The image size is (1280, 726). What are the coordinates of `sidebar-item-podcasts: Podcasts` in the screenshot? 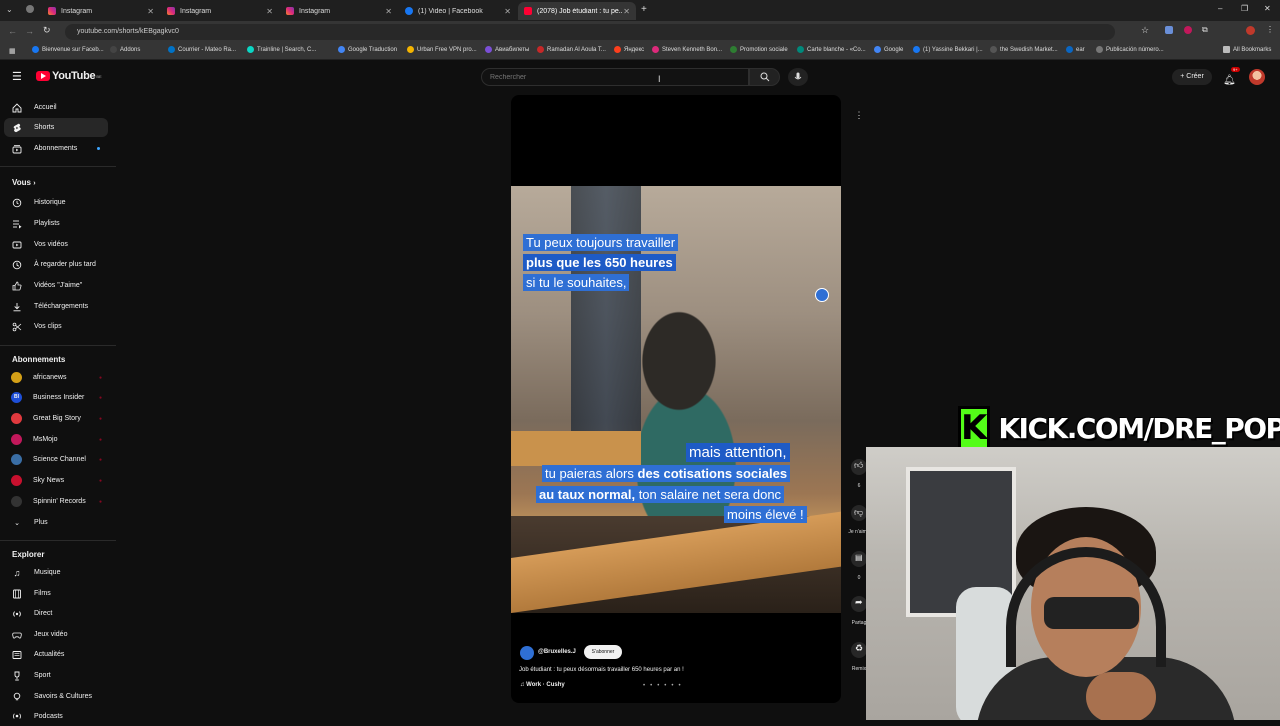 It's located at (56, 716).